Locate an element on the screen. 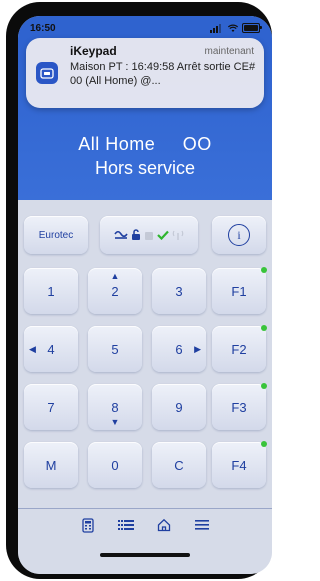  key-0: 0 is located at coordinates (115, 465).